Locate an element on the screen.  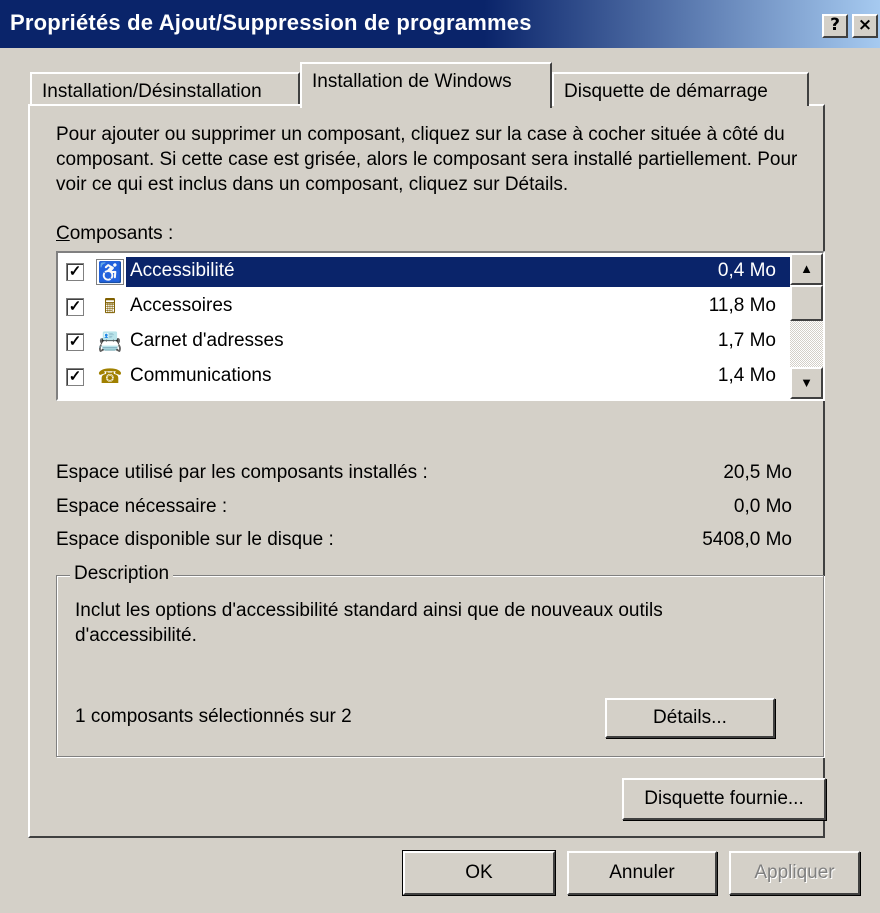
component-size: 11,8 Mo is located at coordinates (742, 305).